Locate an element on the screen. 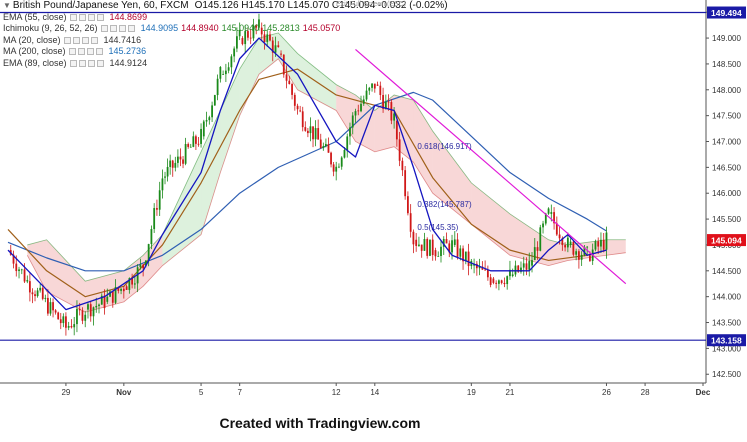 This screenshot has width=747, height=442. indicator-name: EMA (55, close) is located at coordinates (35, 16).